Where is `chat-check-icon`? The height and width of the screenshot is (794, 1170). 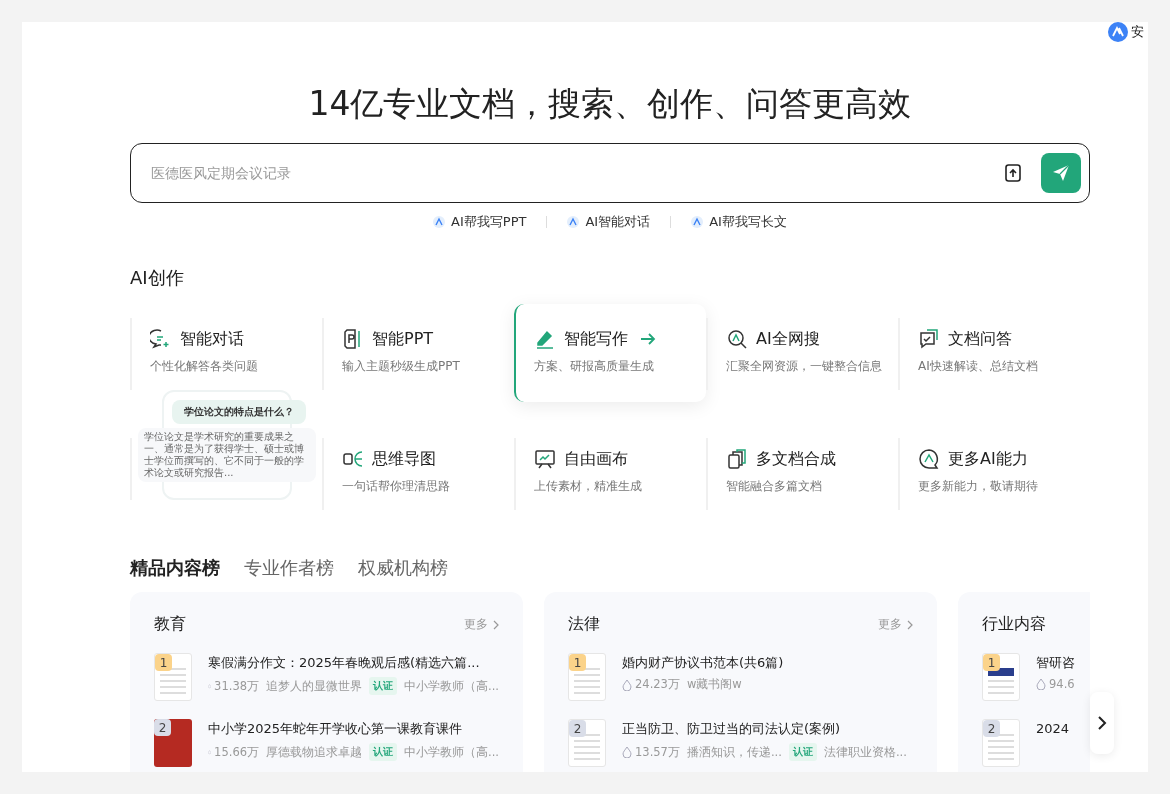
chat-check-icon is located at coordinates (929, 339).